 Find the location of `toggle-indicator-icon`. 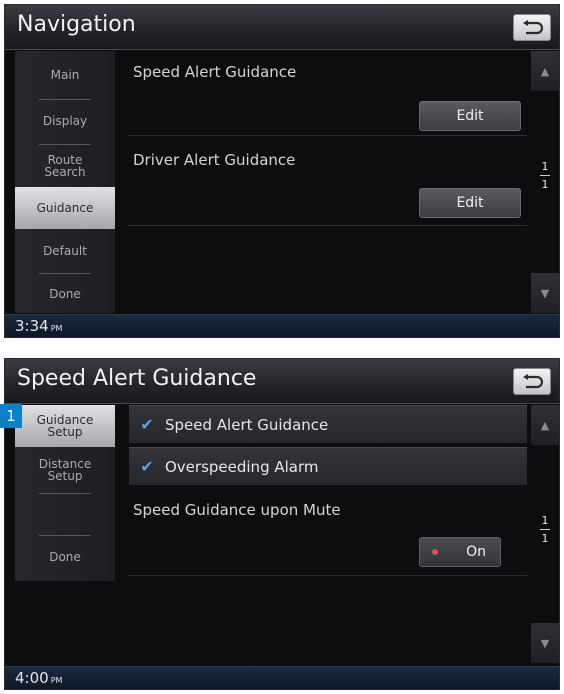

toggle-indicator-icon is located at coordinates (435, 552).